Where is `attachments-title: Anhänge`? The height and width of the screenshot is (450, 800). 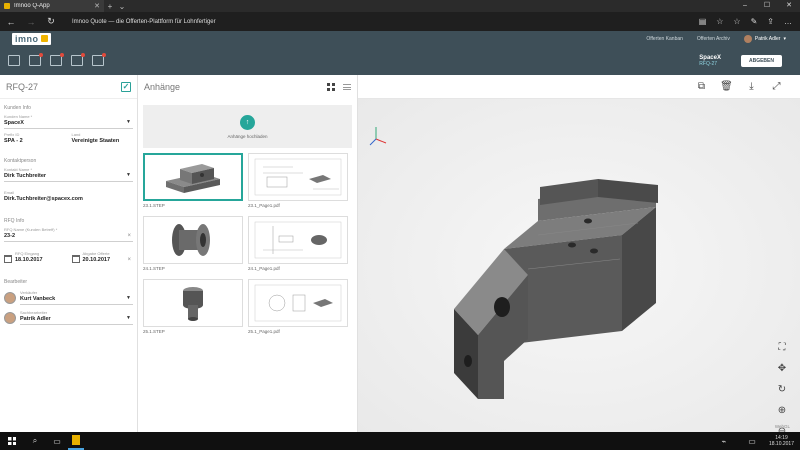
attachments-title: Anhänge is located at coordinates (162, 87).